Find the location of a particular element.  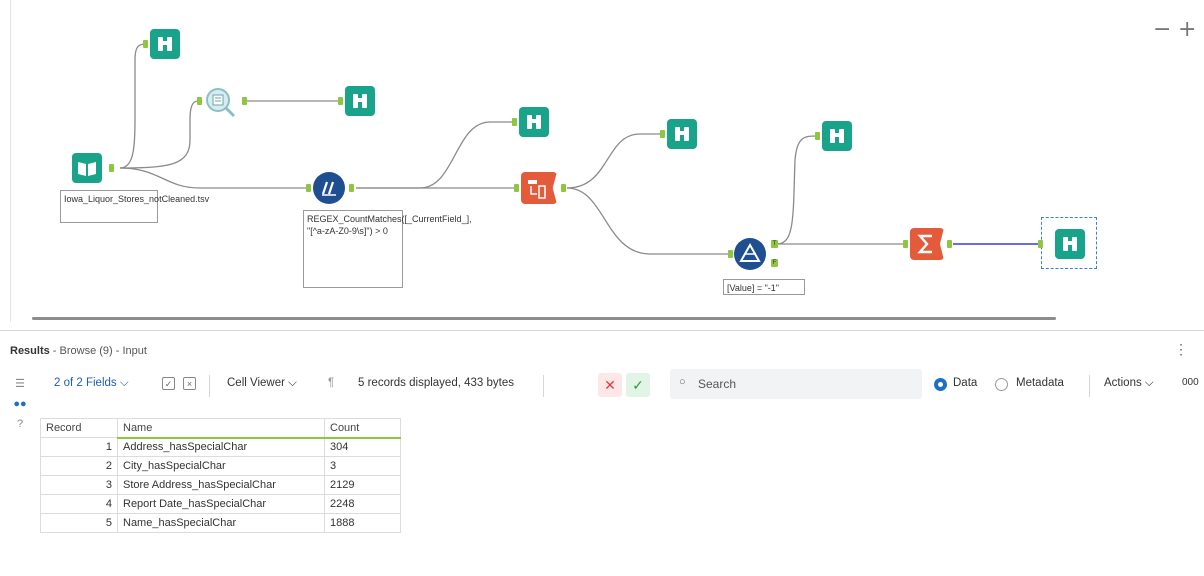

summarize-output-anchor is located at coordinates (949, 244).